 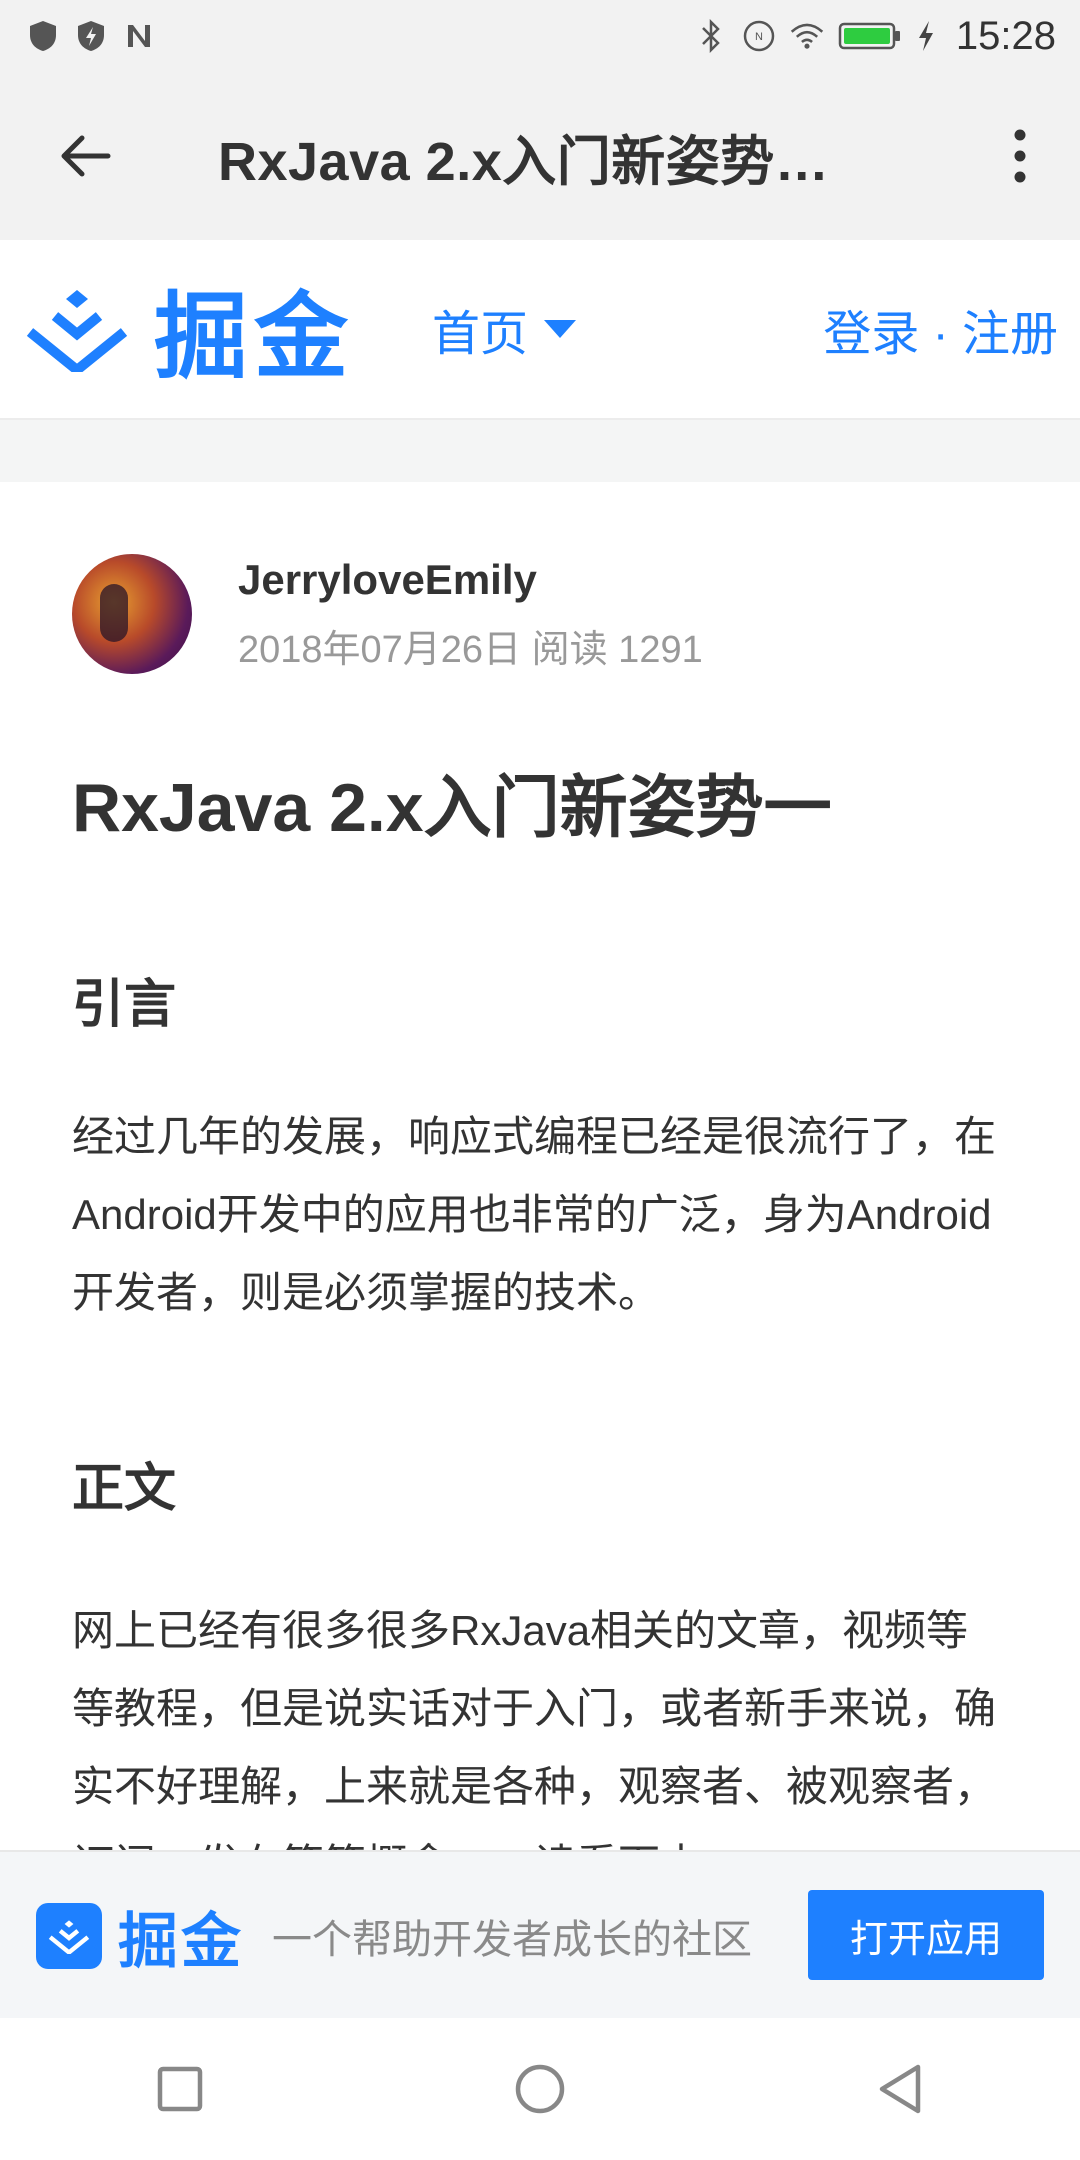 I want to click on banner-logo-icon, so click(x=69, y=1936).